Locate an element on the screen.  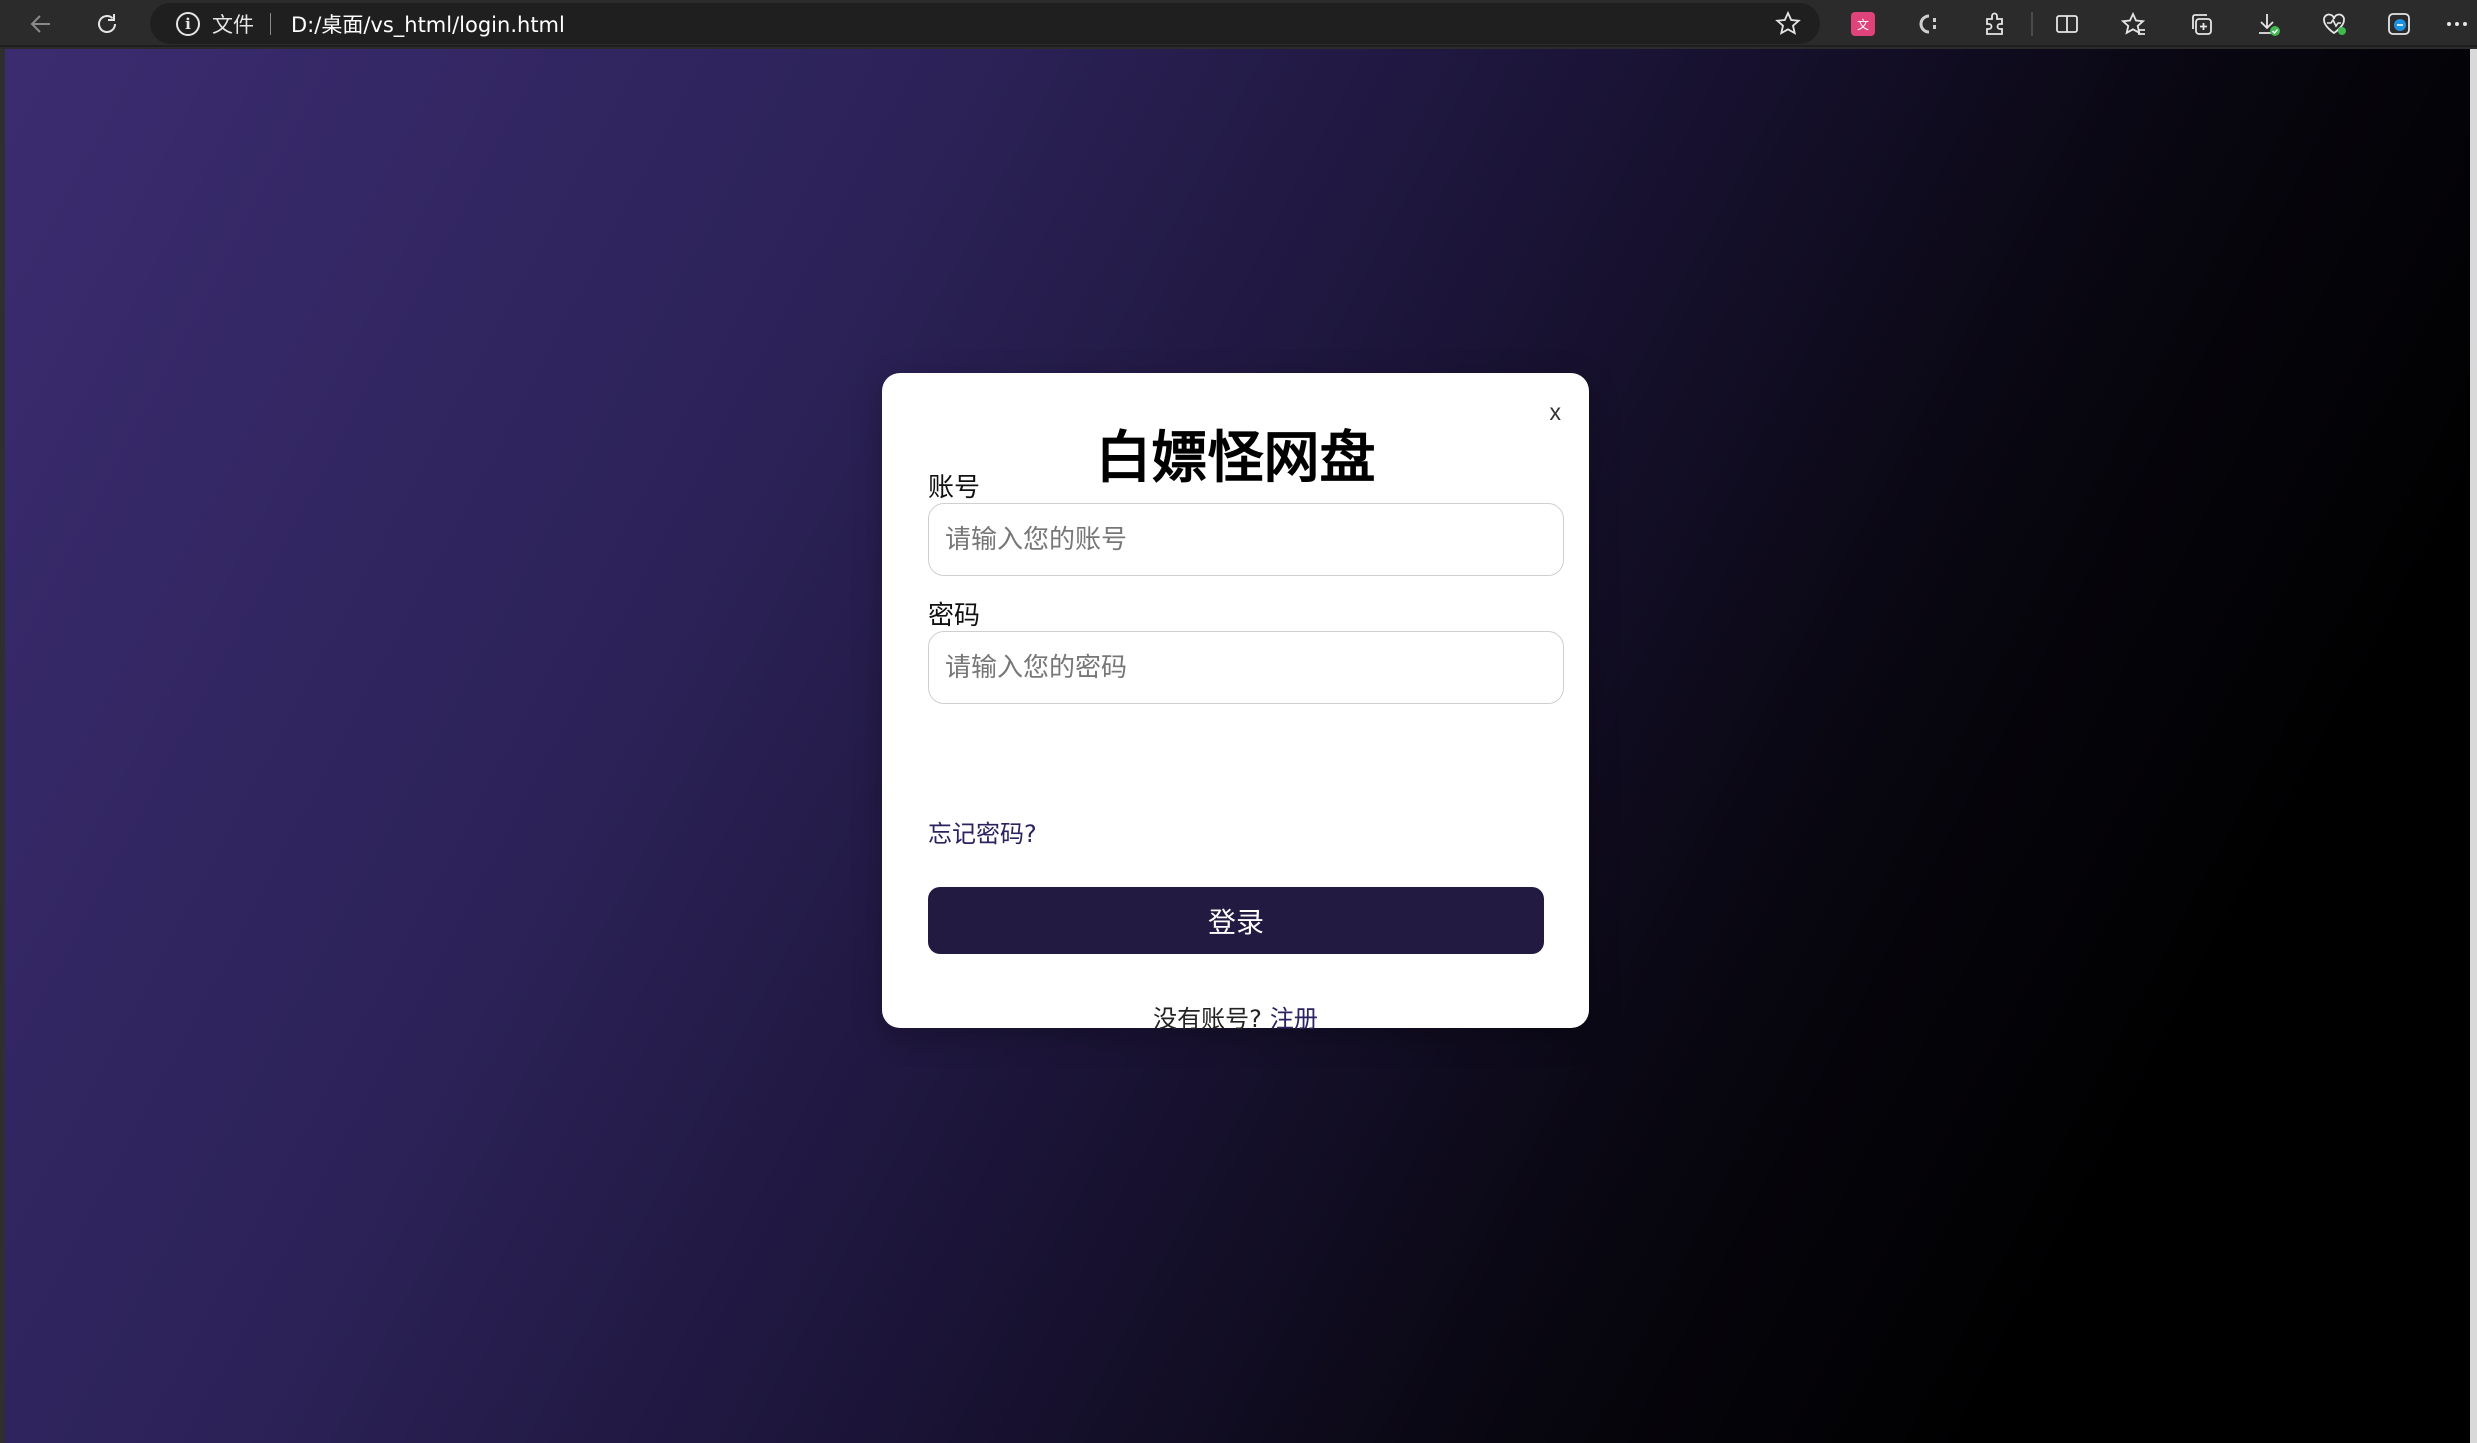
register-prompt: 没有账号? is located at coordinates (1207, 1019).